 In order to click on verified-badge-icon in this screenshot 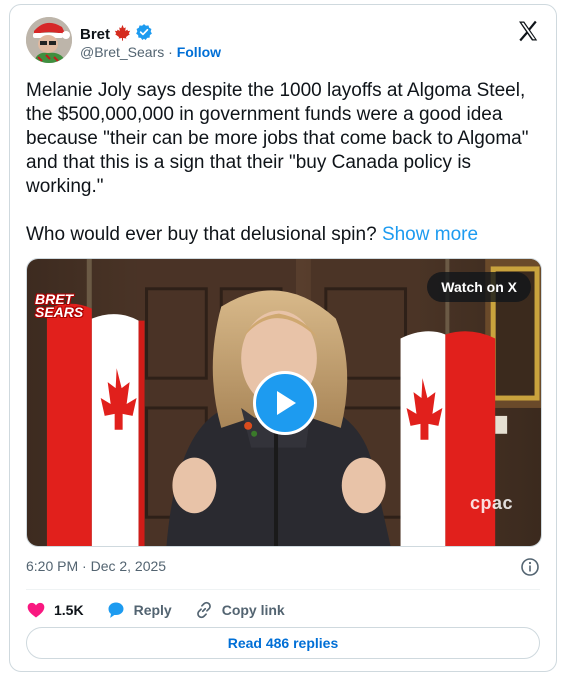, I will do `click(144, 34)`.